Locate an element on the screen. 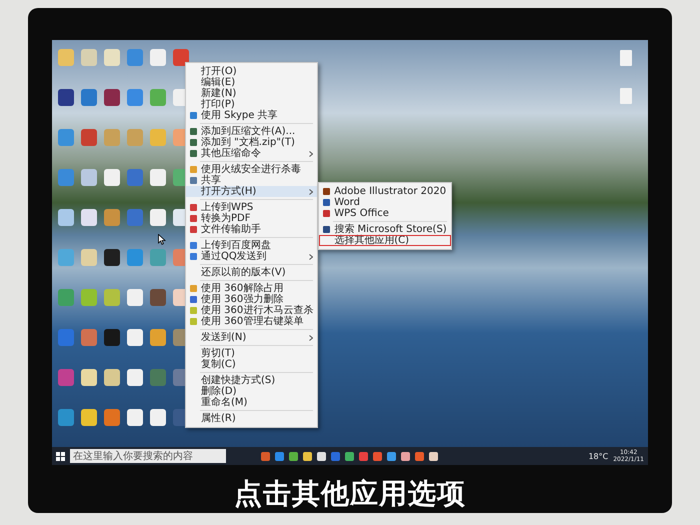  menu-item: 使用火绒安全进行杀毒 is located at coordinates (252, 169).